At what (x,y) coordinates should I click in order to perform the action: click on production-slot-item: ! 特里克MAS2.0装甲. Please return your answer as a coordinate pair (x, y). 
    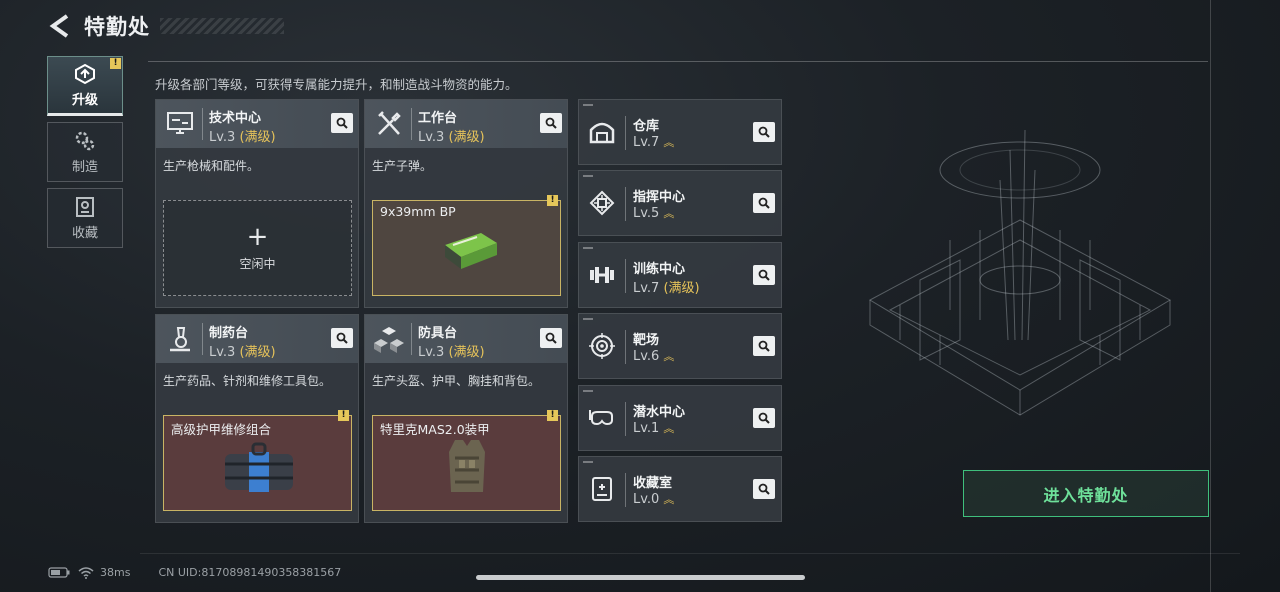
    Looking at the image, I should click on (466, 460).